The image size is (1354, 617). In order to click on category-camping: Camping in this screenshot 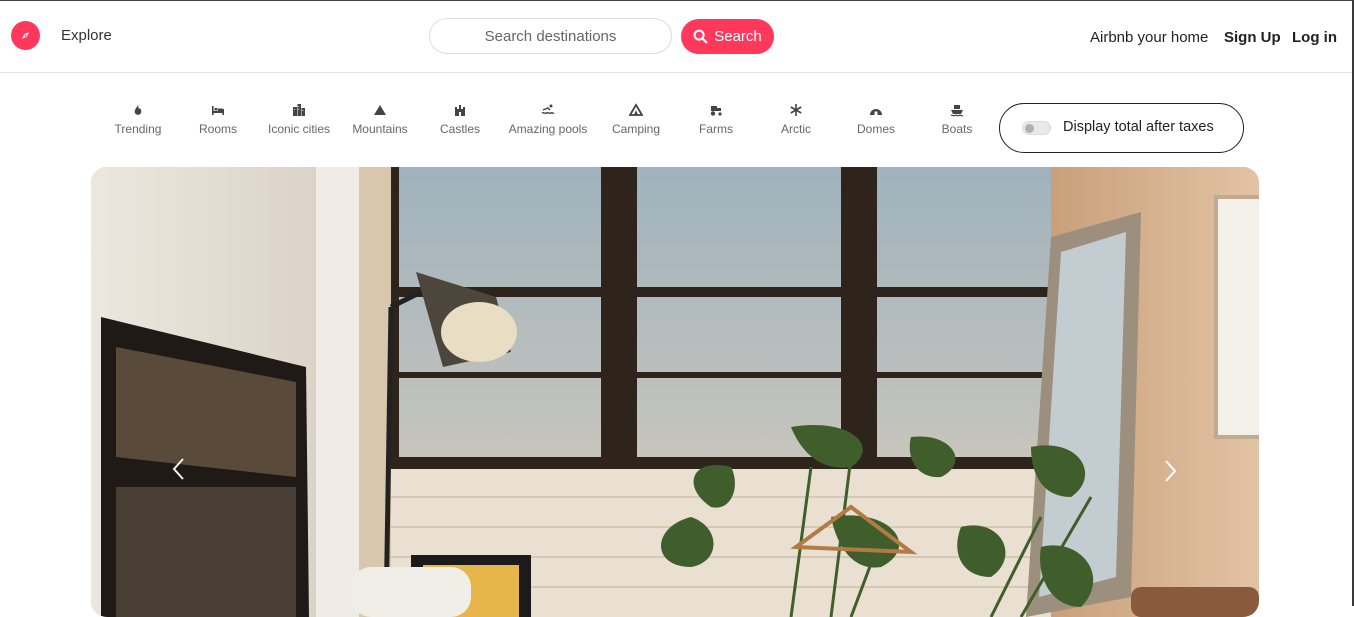, I will do `click(636, 119)`.